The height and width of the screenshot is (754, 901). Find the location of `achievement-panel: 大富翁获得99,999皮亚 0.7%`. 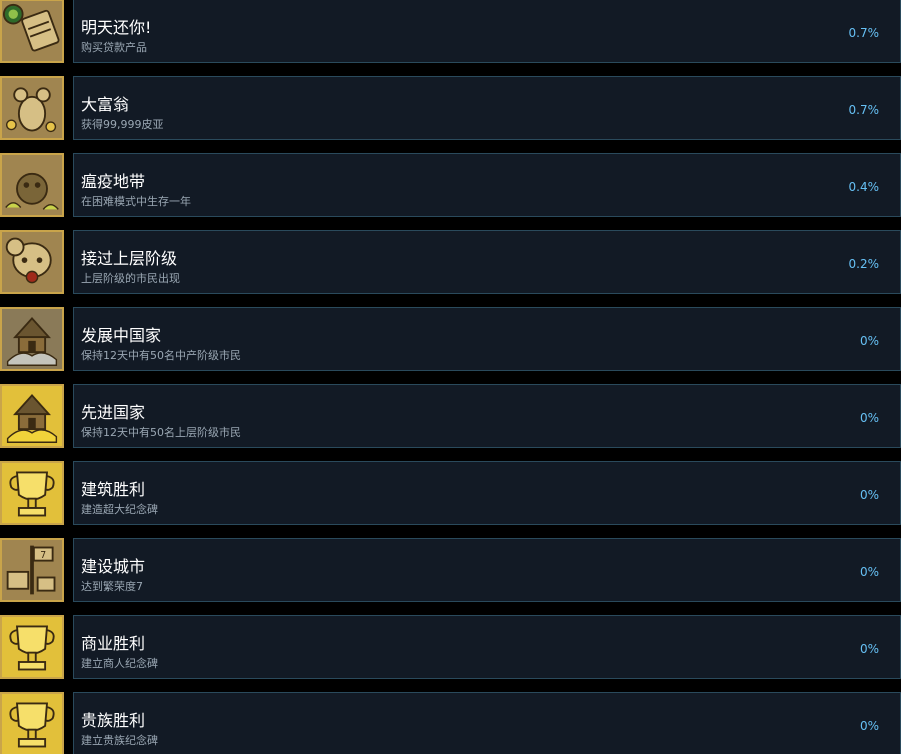

achievement-panel: 大富翁获得99,999皮亚 0.7% is located at coordinates (487, 108).